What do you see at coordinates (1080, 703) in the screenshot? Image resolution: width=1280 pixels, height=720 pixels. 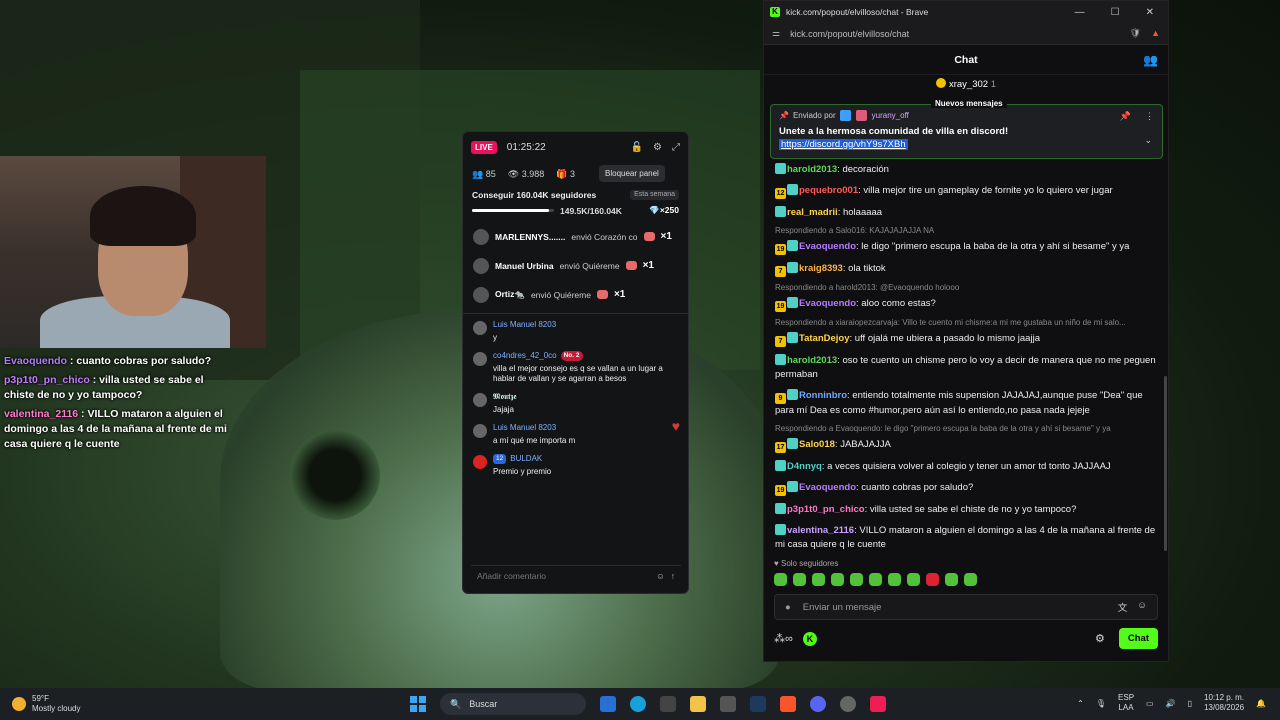 I see `chevron-up-icon: ⌃` at bounding box center [1080, 703].